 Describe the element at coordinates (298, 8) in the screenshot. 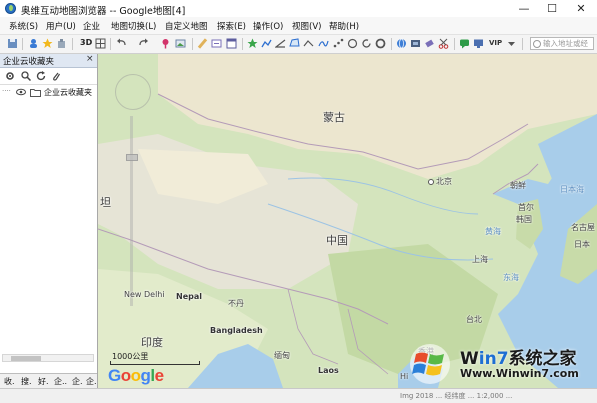

I see `title-bar: 奥维互动地图浏览器 -- Google地图[4] — ☐ ✕` at that location.